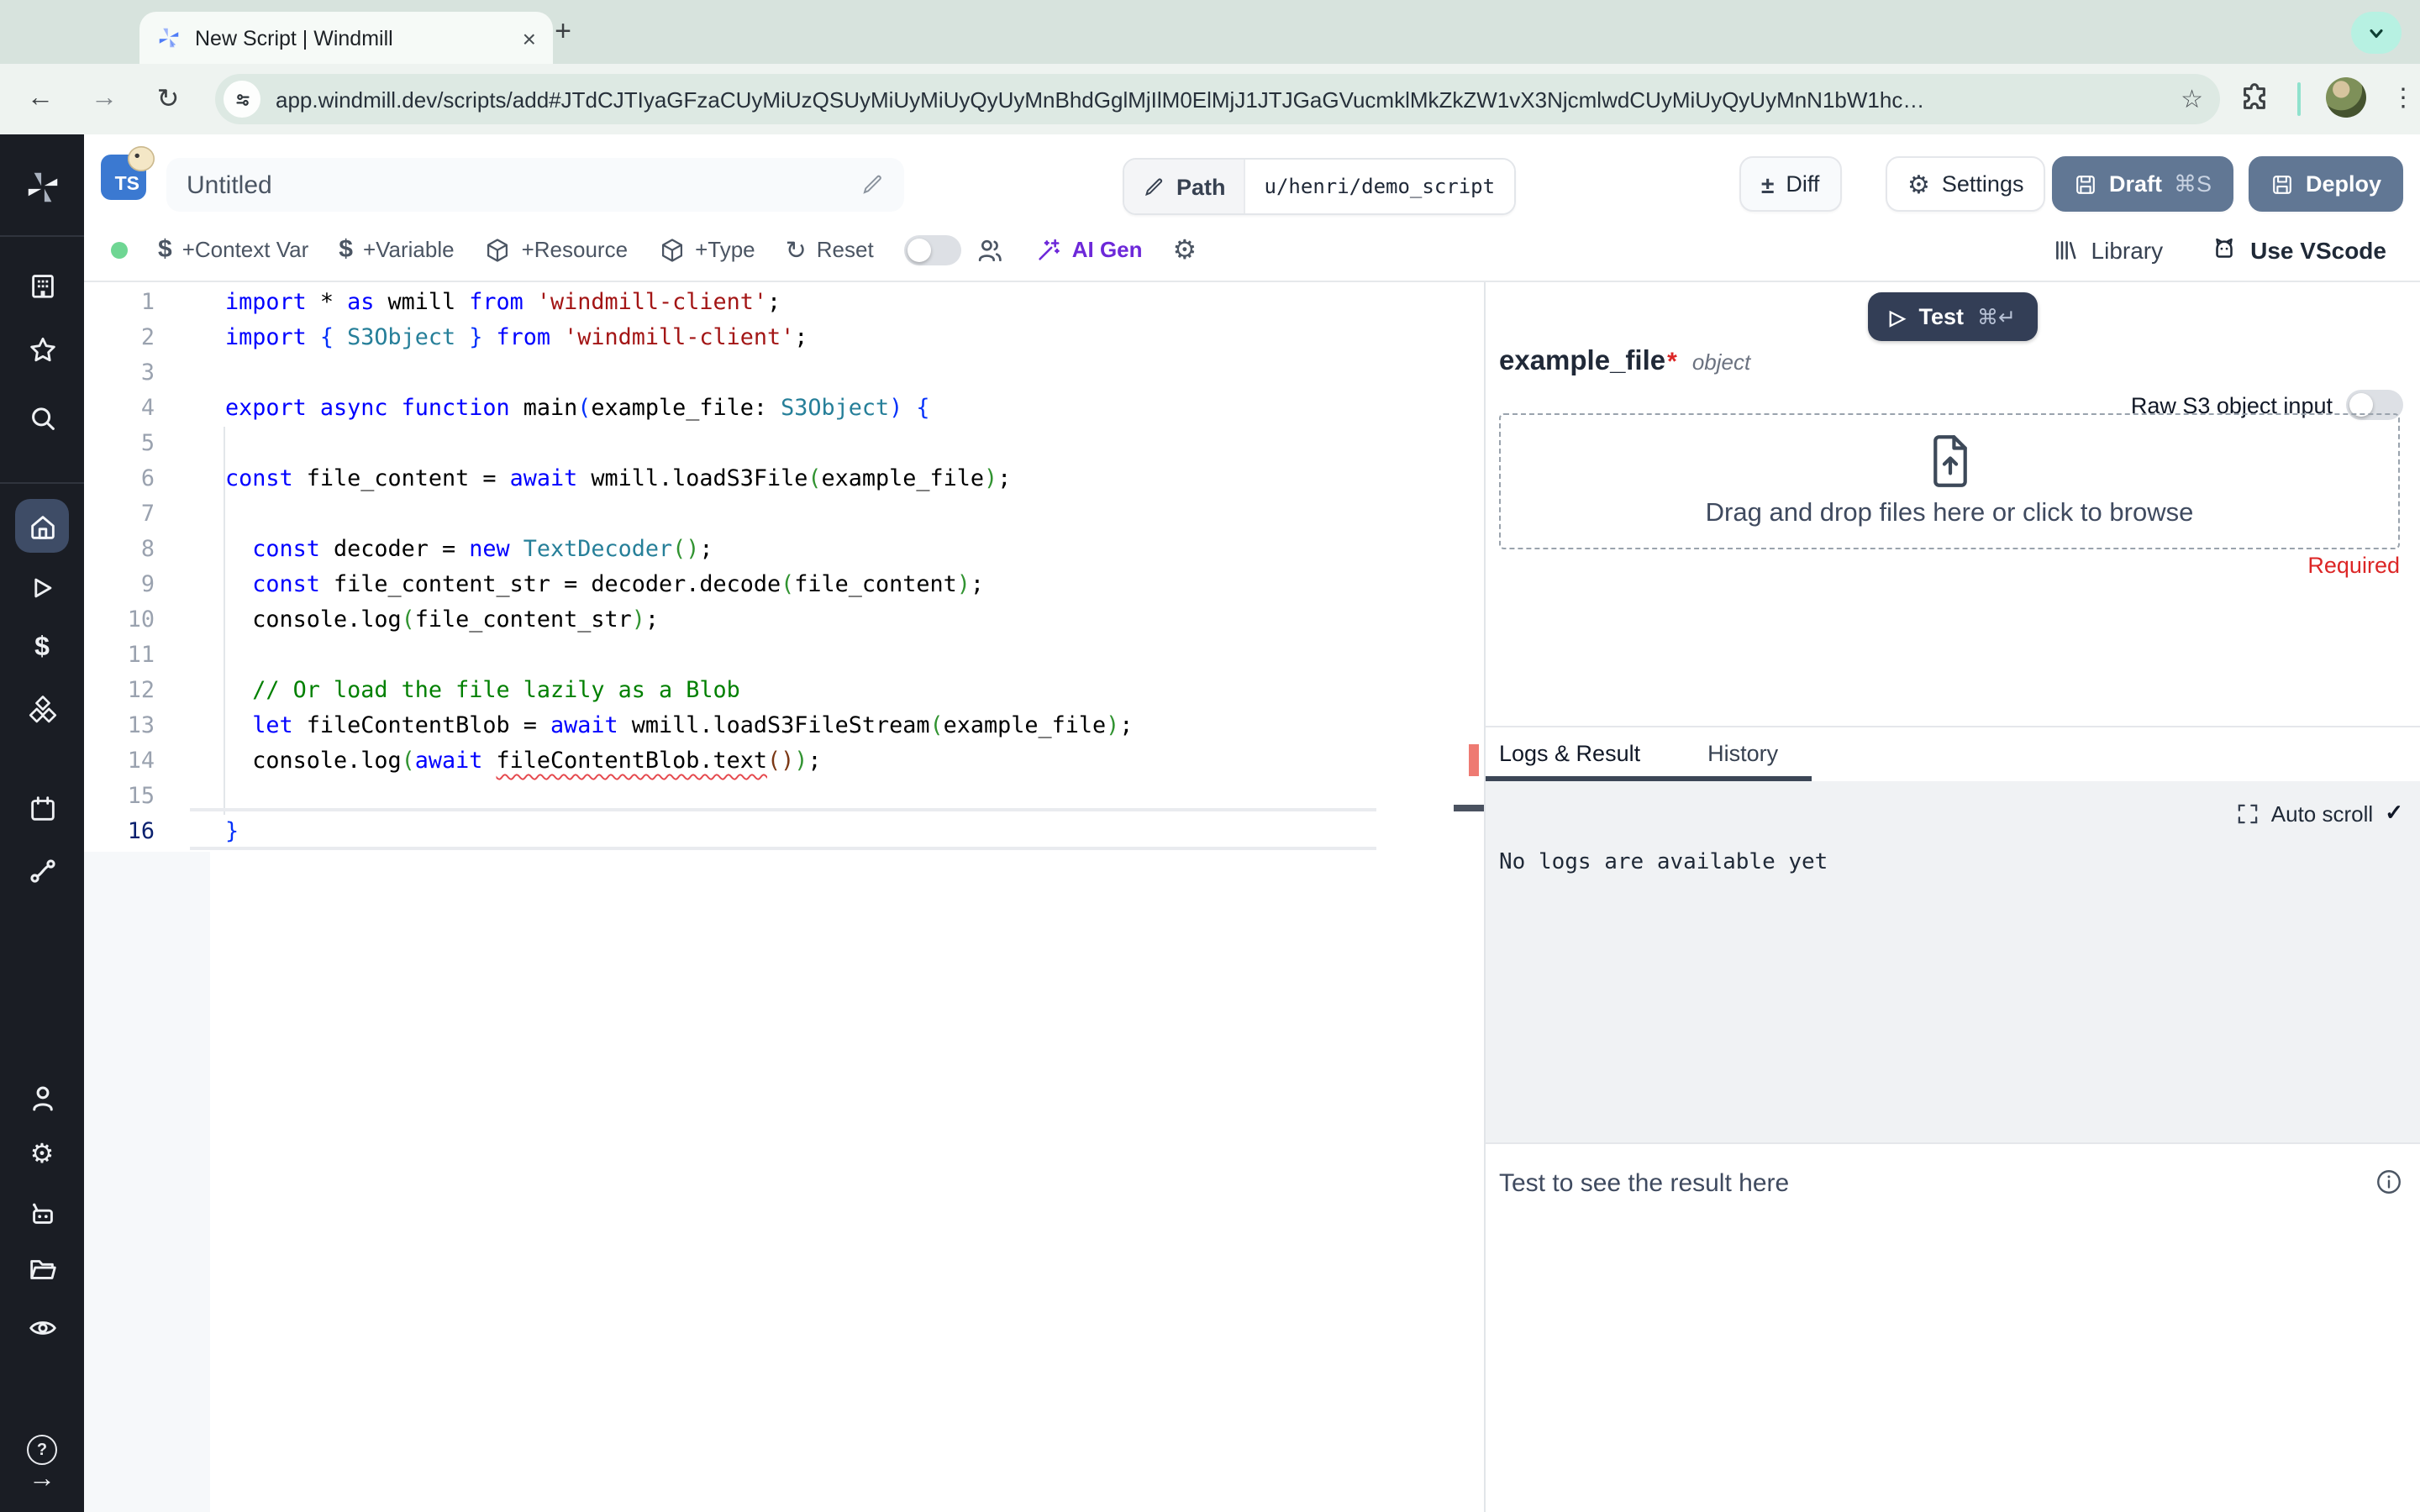  Describe the element at coordinates (242, 99) in the screenshot. I see `site-settings-icon` at that location.